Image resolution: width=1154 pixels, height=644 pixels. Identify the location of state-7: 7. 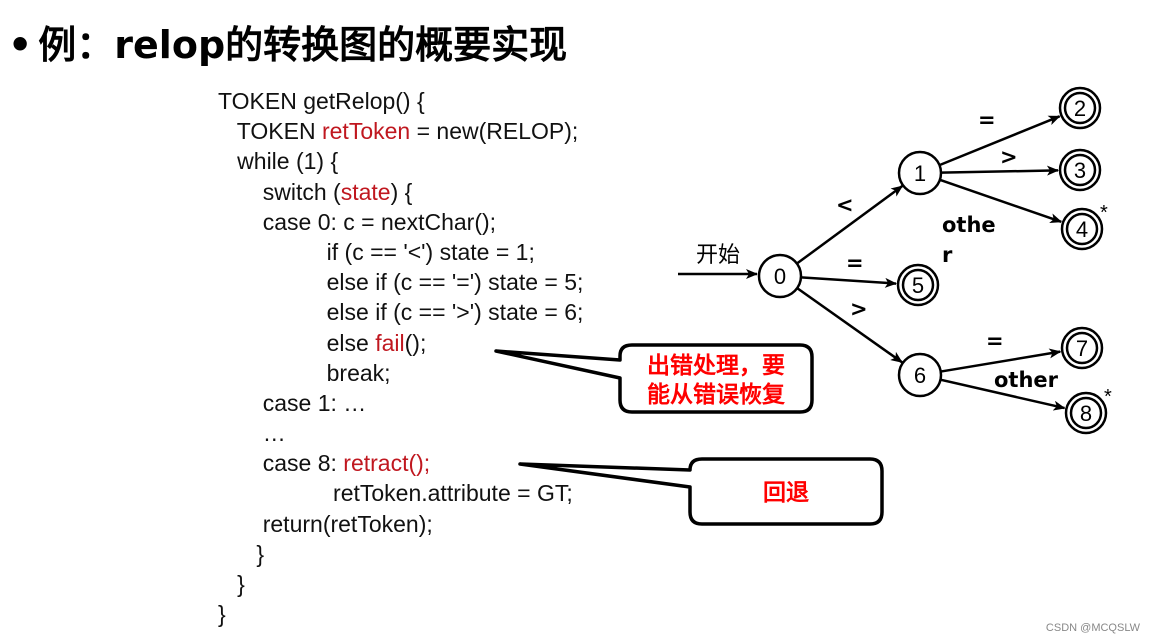
(1082, 348).